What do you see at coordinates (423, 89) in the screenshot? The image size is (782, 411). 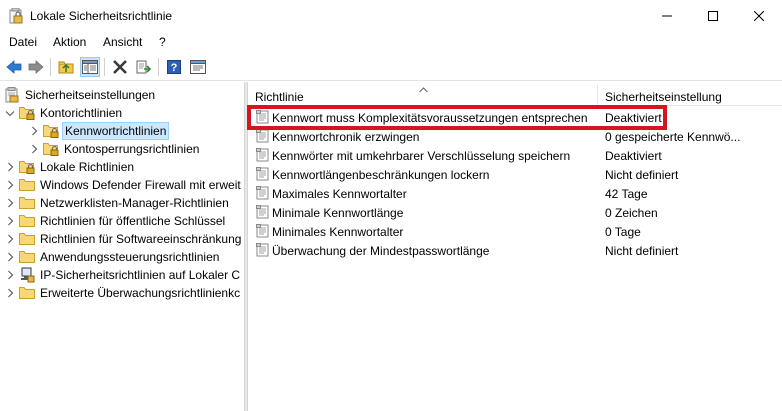 I see `sort-ascending-icon` at bounding box center [423, 89].